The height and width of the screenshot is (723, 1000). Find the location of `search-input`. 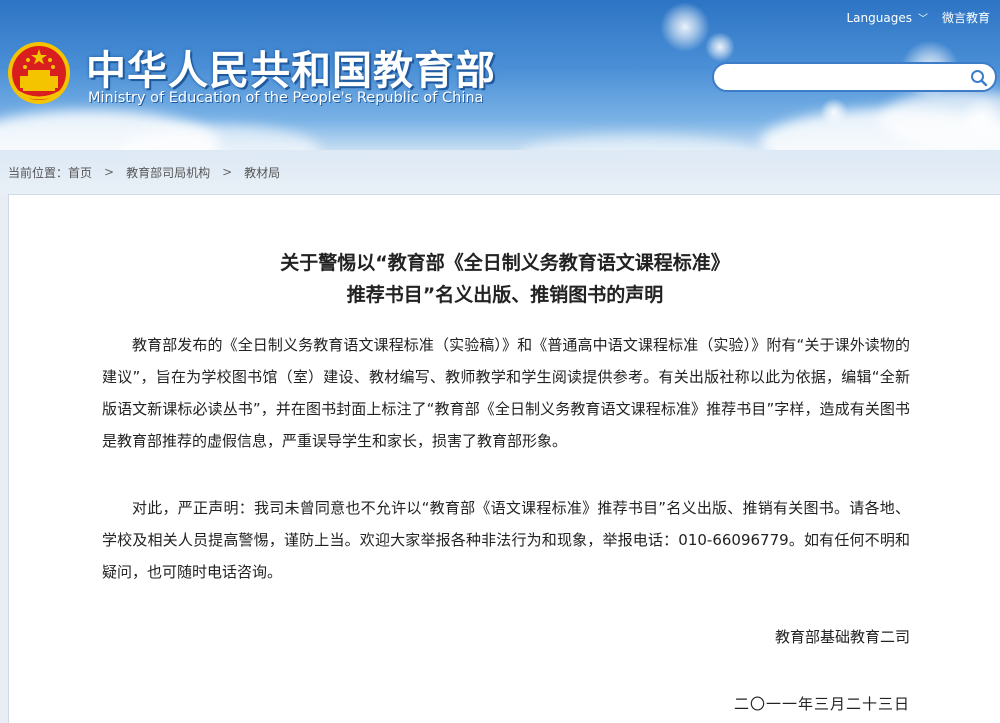

search-input is located at coordinates (843, 78).